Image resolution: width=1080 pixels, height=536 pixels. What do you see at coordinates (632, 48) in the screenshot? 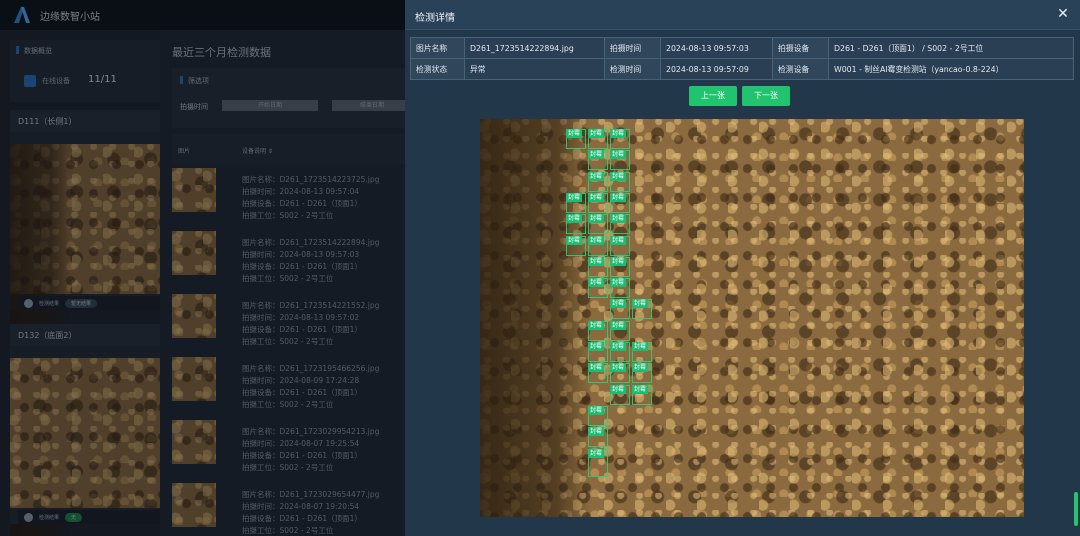
I see `shoot-time-label: 拍摄时间` at bounding box center [632, 48].